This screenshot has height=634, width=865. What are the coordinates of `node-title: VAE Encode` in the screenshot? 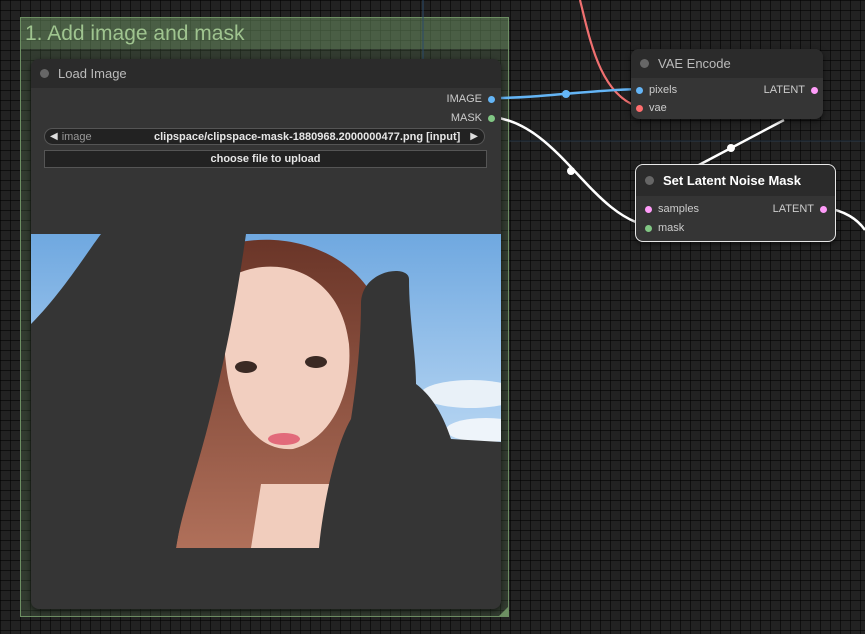 It's located at (694, 63).